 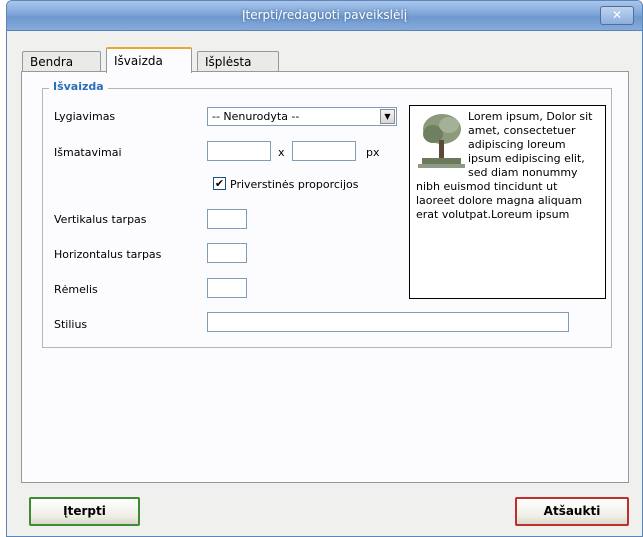 I want to click on insert-button: Įterpti, so click(x=84, y=511).